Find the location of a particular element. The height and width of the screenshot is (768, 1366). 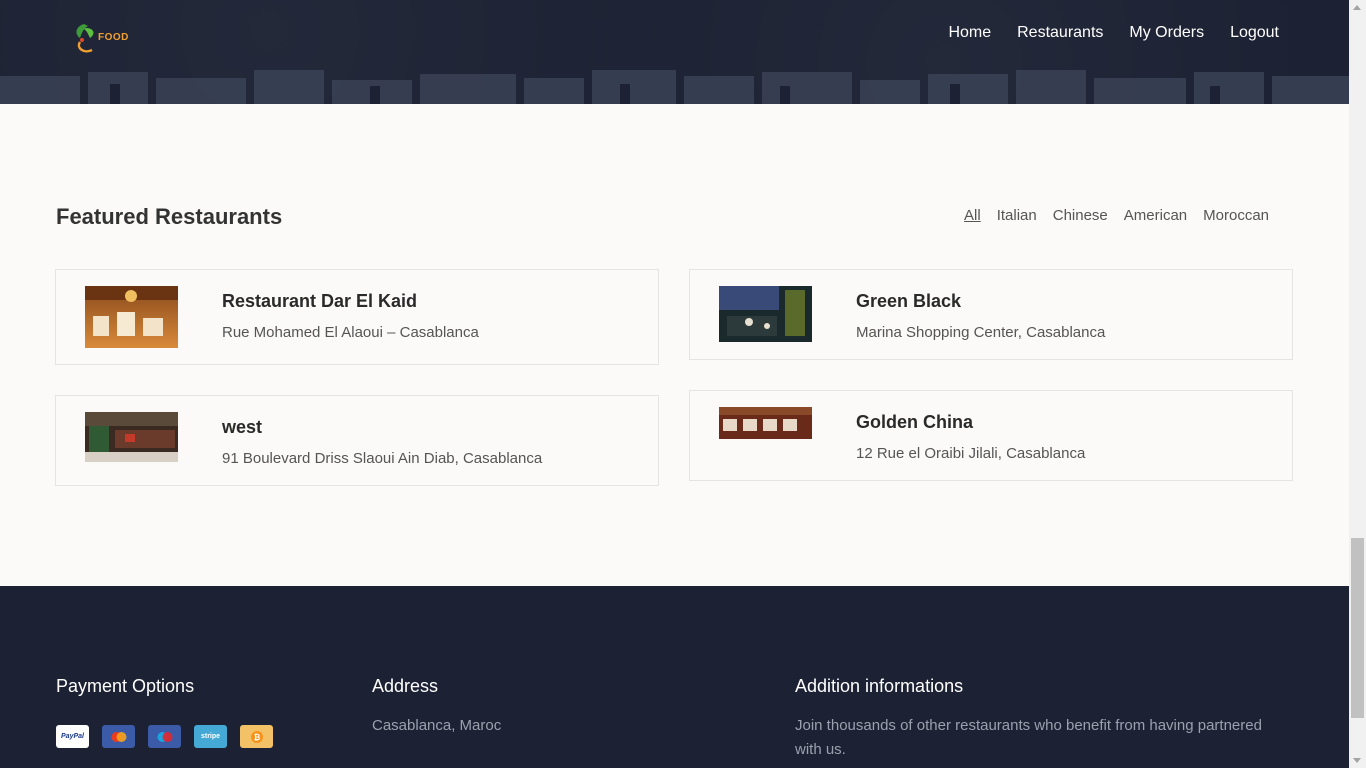

restaurant-name: Golden China is located at coordinates (914, 422).